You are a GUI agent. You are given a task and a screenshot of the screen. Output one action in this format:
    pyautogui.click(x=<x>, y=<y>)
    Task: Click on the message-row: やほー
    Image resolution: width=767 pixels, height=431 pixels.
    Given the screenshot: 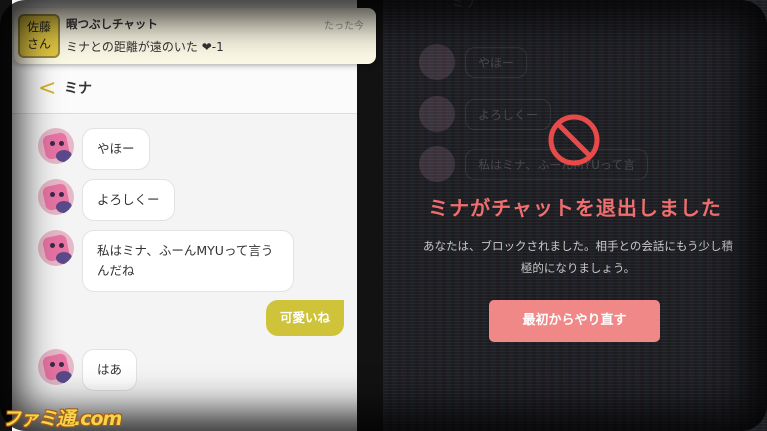 What is the action you would take?
    pyautogui.click(x=94, y=149)
    